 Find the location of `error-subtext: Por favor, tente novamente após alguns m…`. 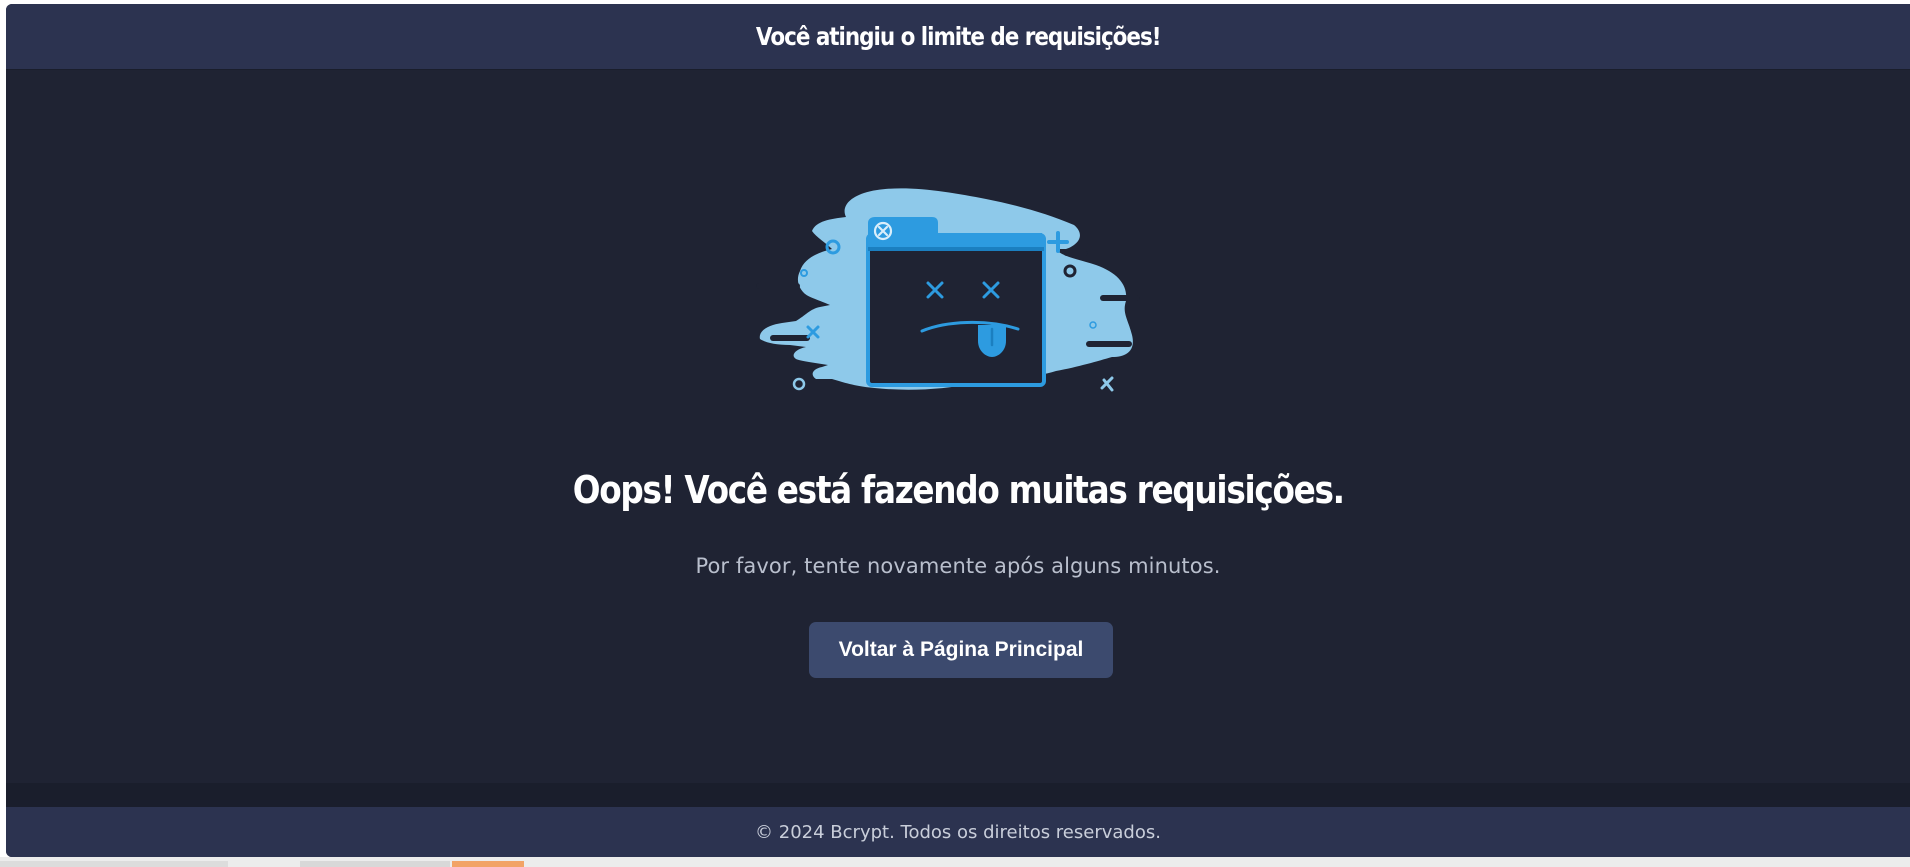

error-subtext: Por favor, tente novamente após alguns m… is located at coordinates (958, 566).